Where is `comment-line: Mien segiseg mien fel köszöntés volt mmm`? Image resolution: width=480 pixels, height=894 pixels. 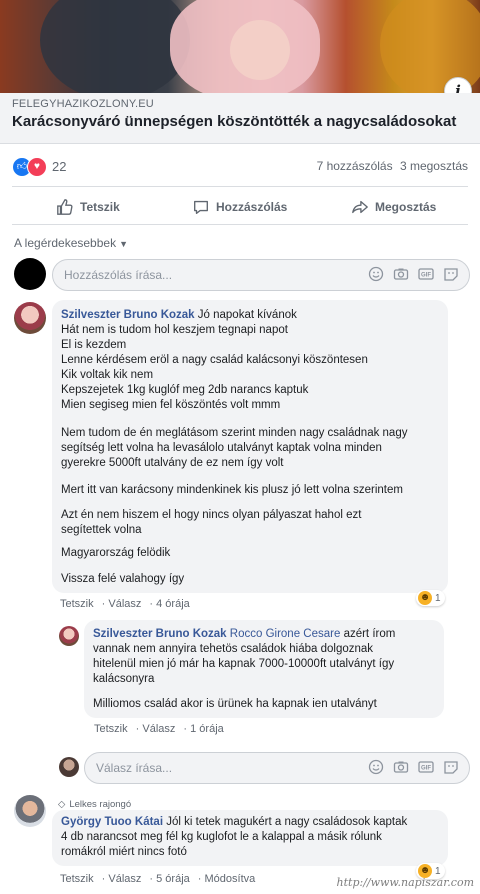
comment-line: Mien segiseg mien fel köszöntés volt mmm is located at coordinates (171, 405).